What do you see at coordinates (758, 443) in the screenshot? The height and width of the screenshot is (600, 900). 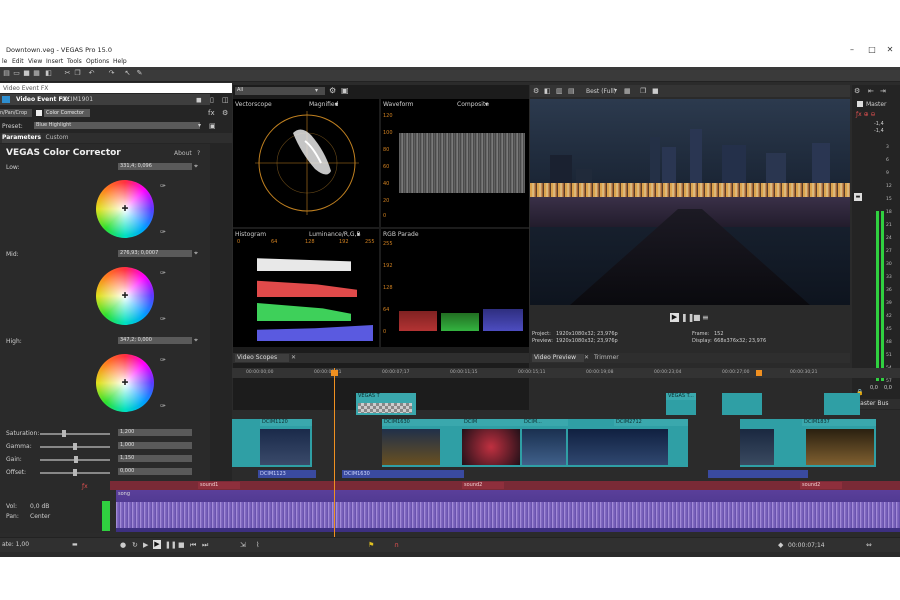 I see `clip-video` at bounding box center [758, 443].